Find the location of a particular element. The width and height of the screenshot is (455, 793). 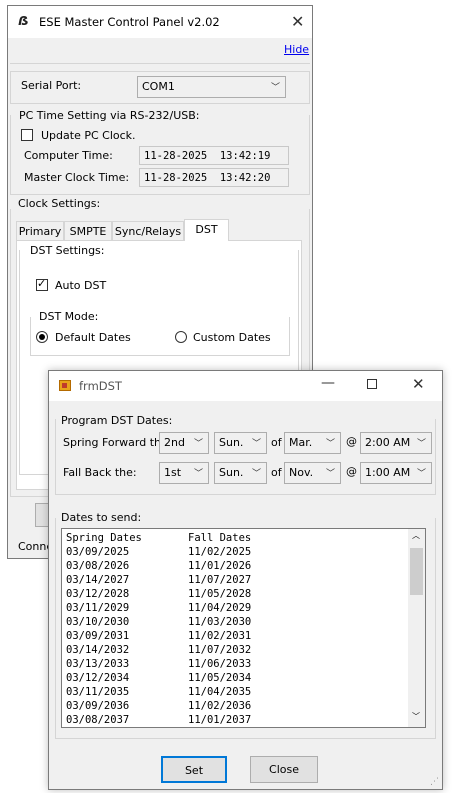

custom-dates-radio is located at coordinates (181, 337).